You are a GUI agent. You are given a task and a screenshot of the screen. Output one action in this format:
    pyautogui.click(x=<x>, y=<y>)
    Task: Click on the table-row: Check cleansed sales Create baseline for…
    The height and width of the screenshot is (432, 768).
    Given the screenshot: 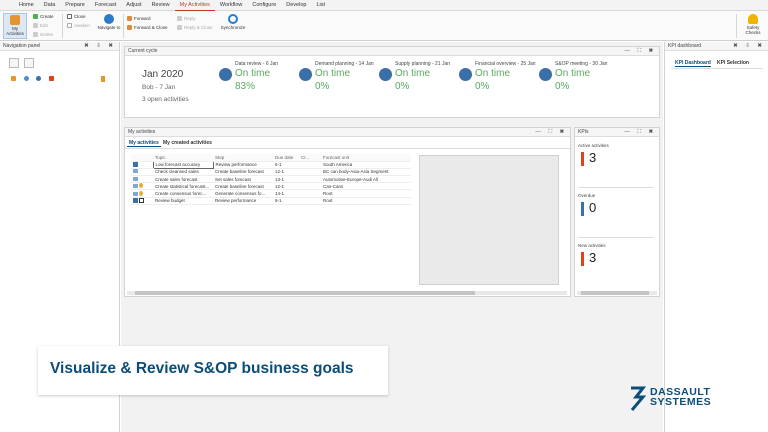 What is the action you would take?
    pyautogui.click(x=271, y=172)
    